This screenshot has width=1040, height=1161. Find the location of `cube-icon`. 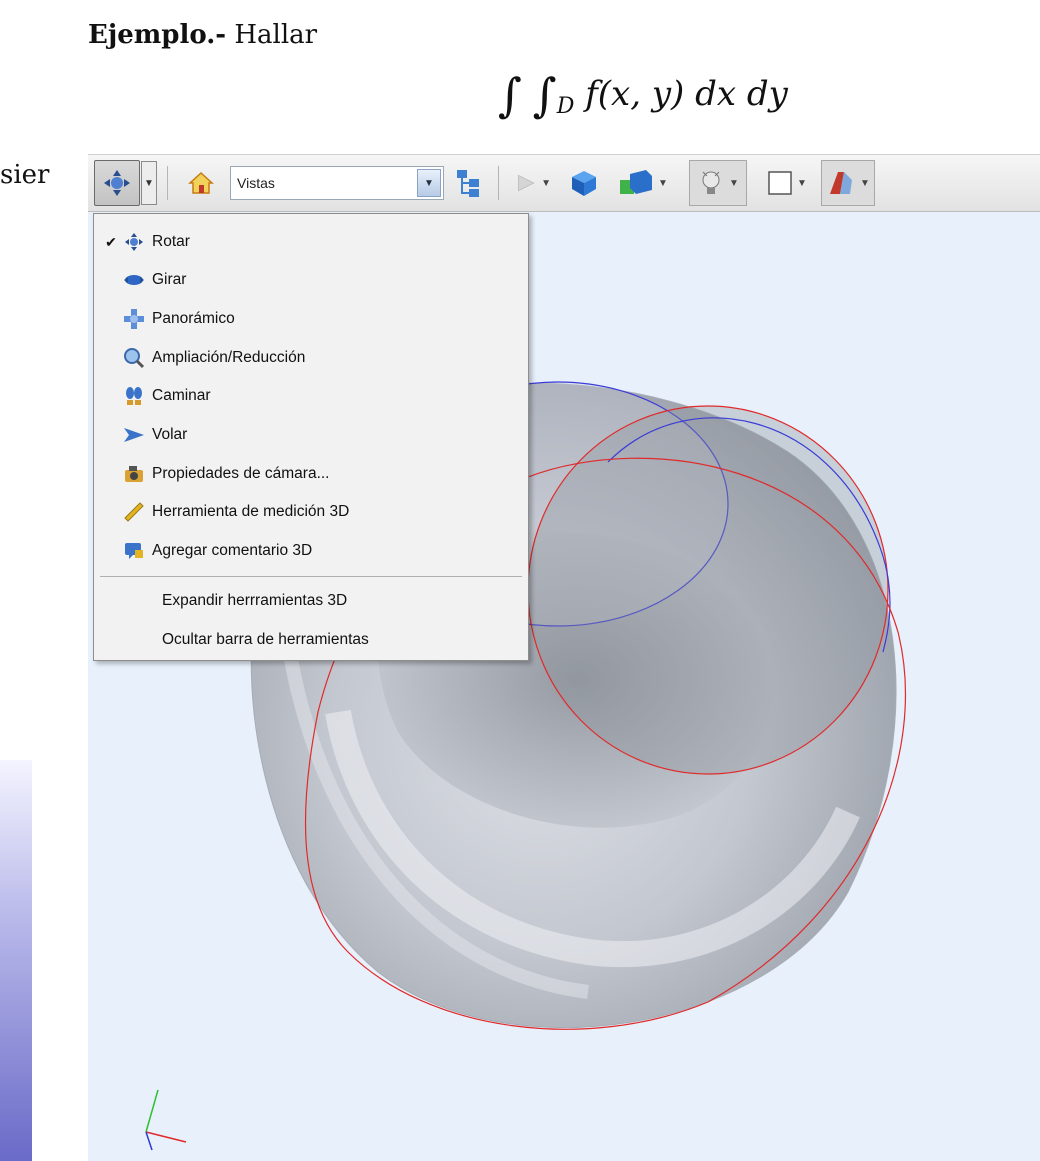

cube-icon is located at coordinates (584, 183).